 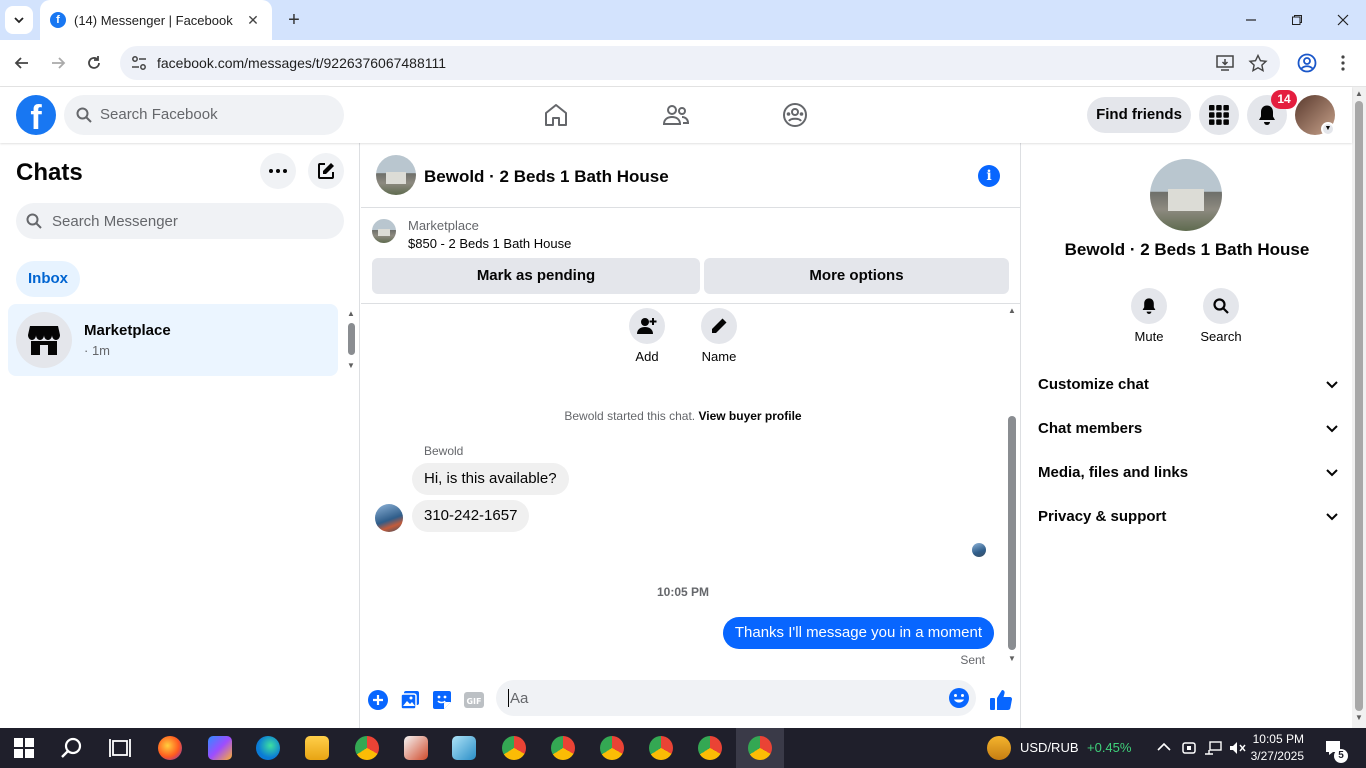 What do you see at coordinates (294, 20) in the screenshot?
I see `new-tab-button: +` at bounding box center [294, 20].